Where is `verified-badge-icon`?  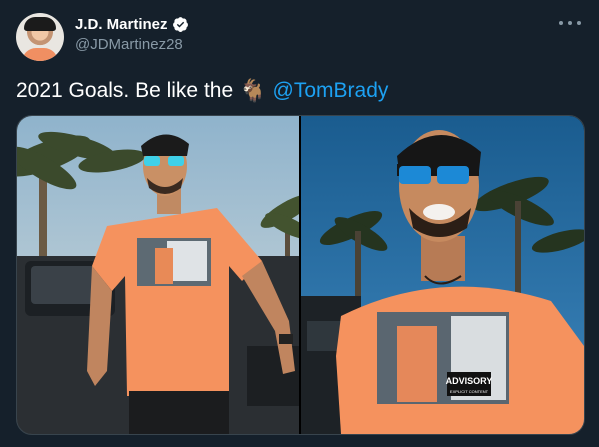 verified-badge-icon is located at coordinates (180, 24).